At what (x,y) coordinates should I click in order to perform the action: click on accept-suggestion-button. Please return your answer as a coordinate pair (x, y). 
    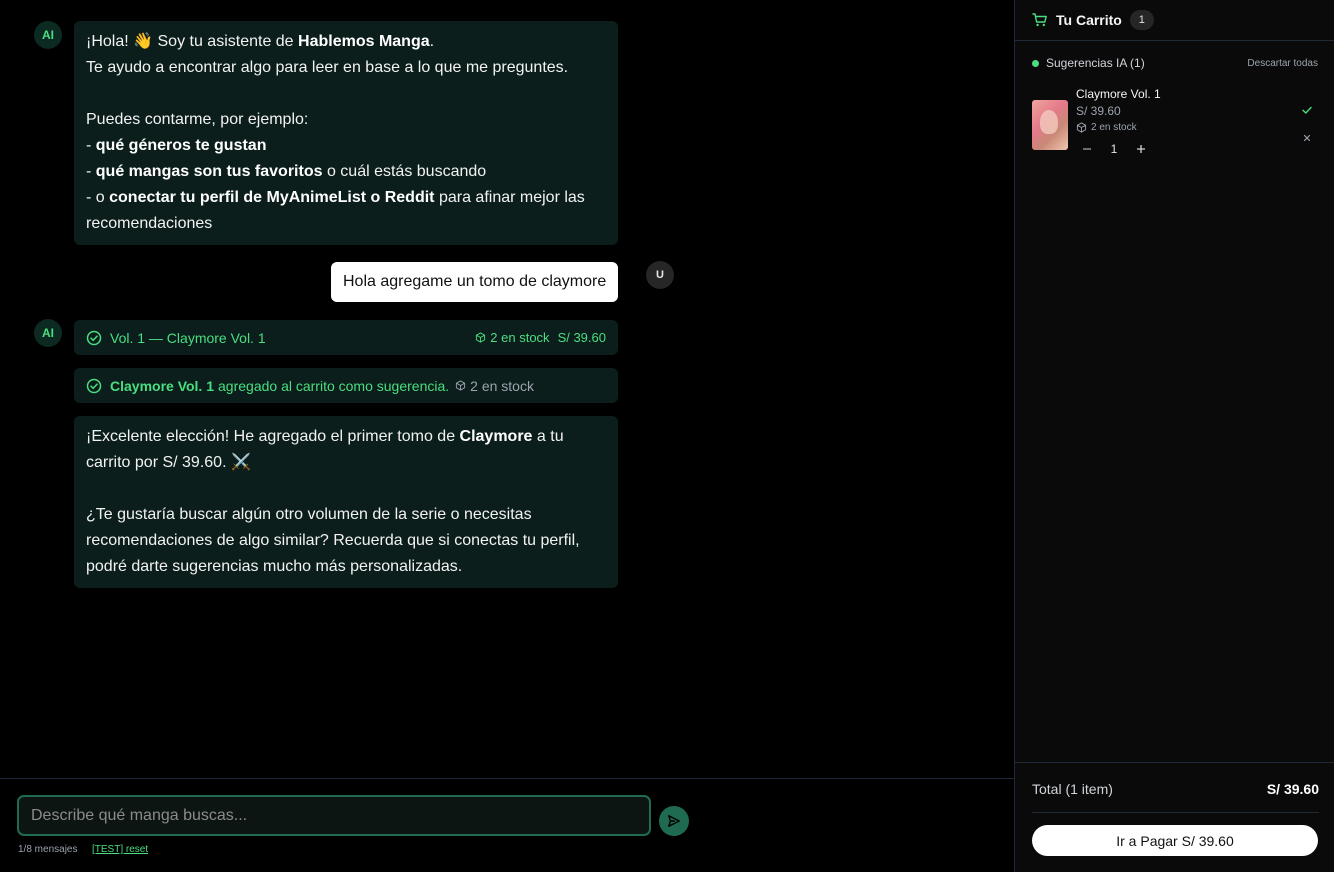
    Looking at the image, I should click on (1307, 110).